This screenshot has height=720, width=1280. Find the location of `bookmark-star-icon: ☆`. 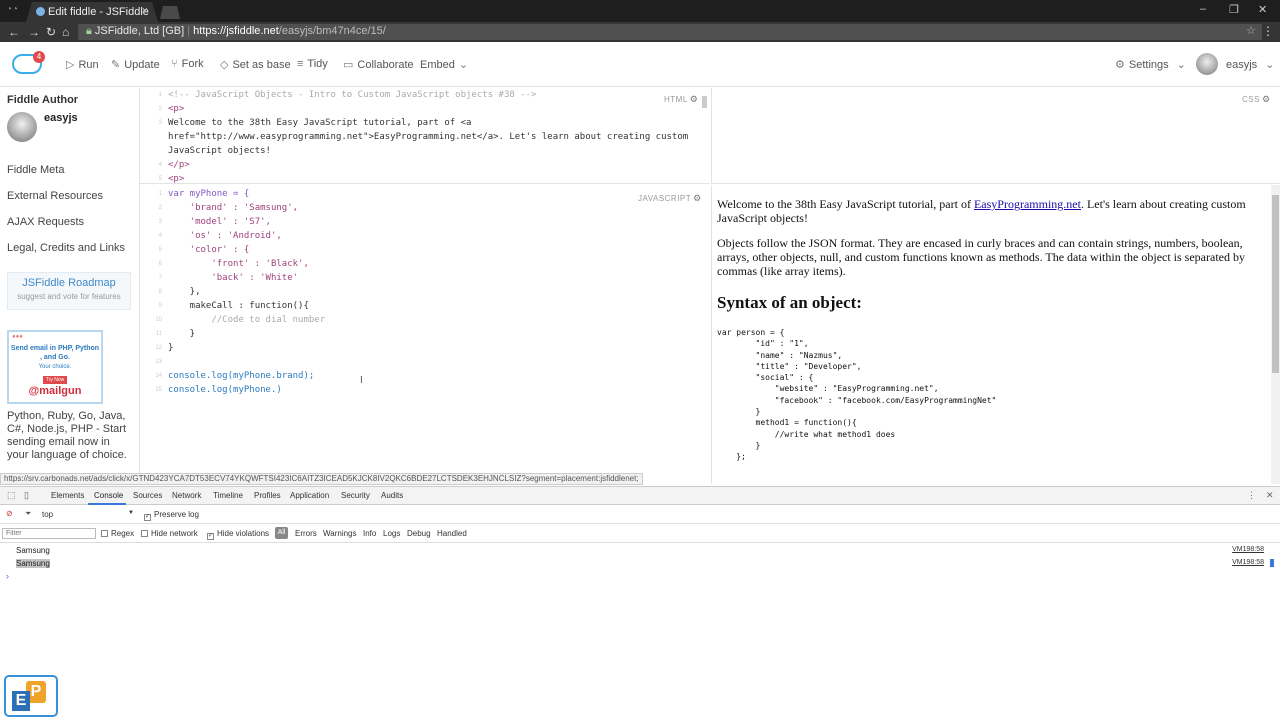

bookmark-star-icon: ☆ is located at coordinates (1251, 30).